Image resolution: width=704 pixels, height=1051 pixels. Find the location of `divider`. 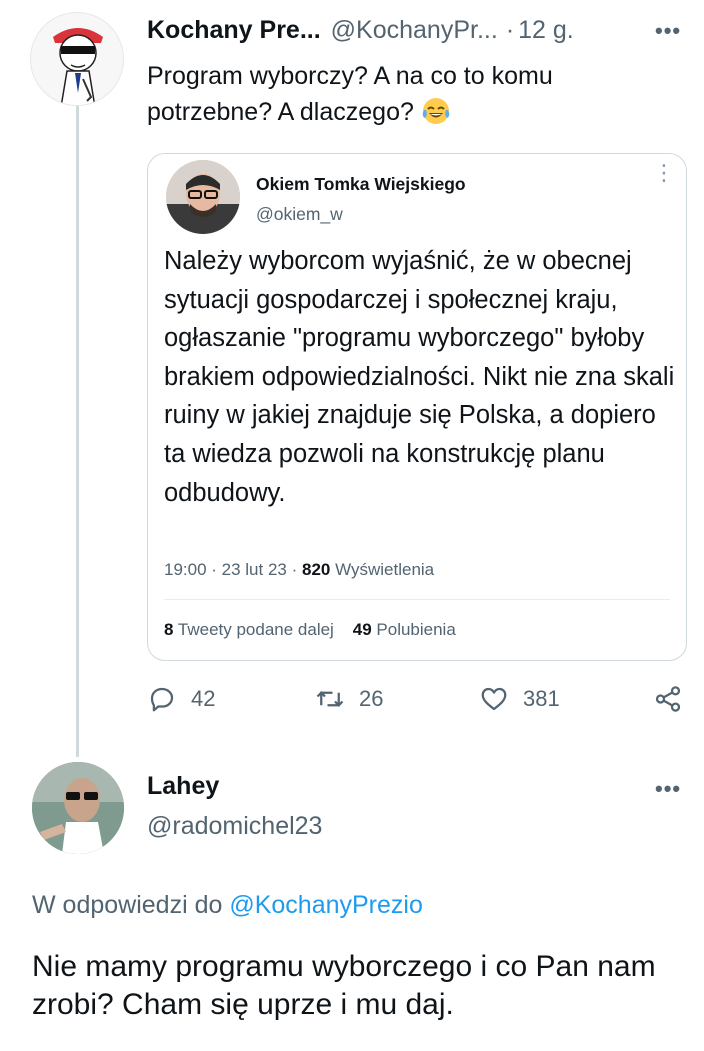

divider is located at coordinates (417, 599).